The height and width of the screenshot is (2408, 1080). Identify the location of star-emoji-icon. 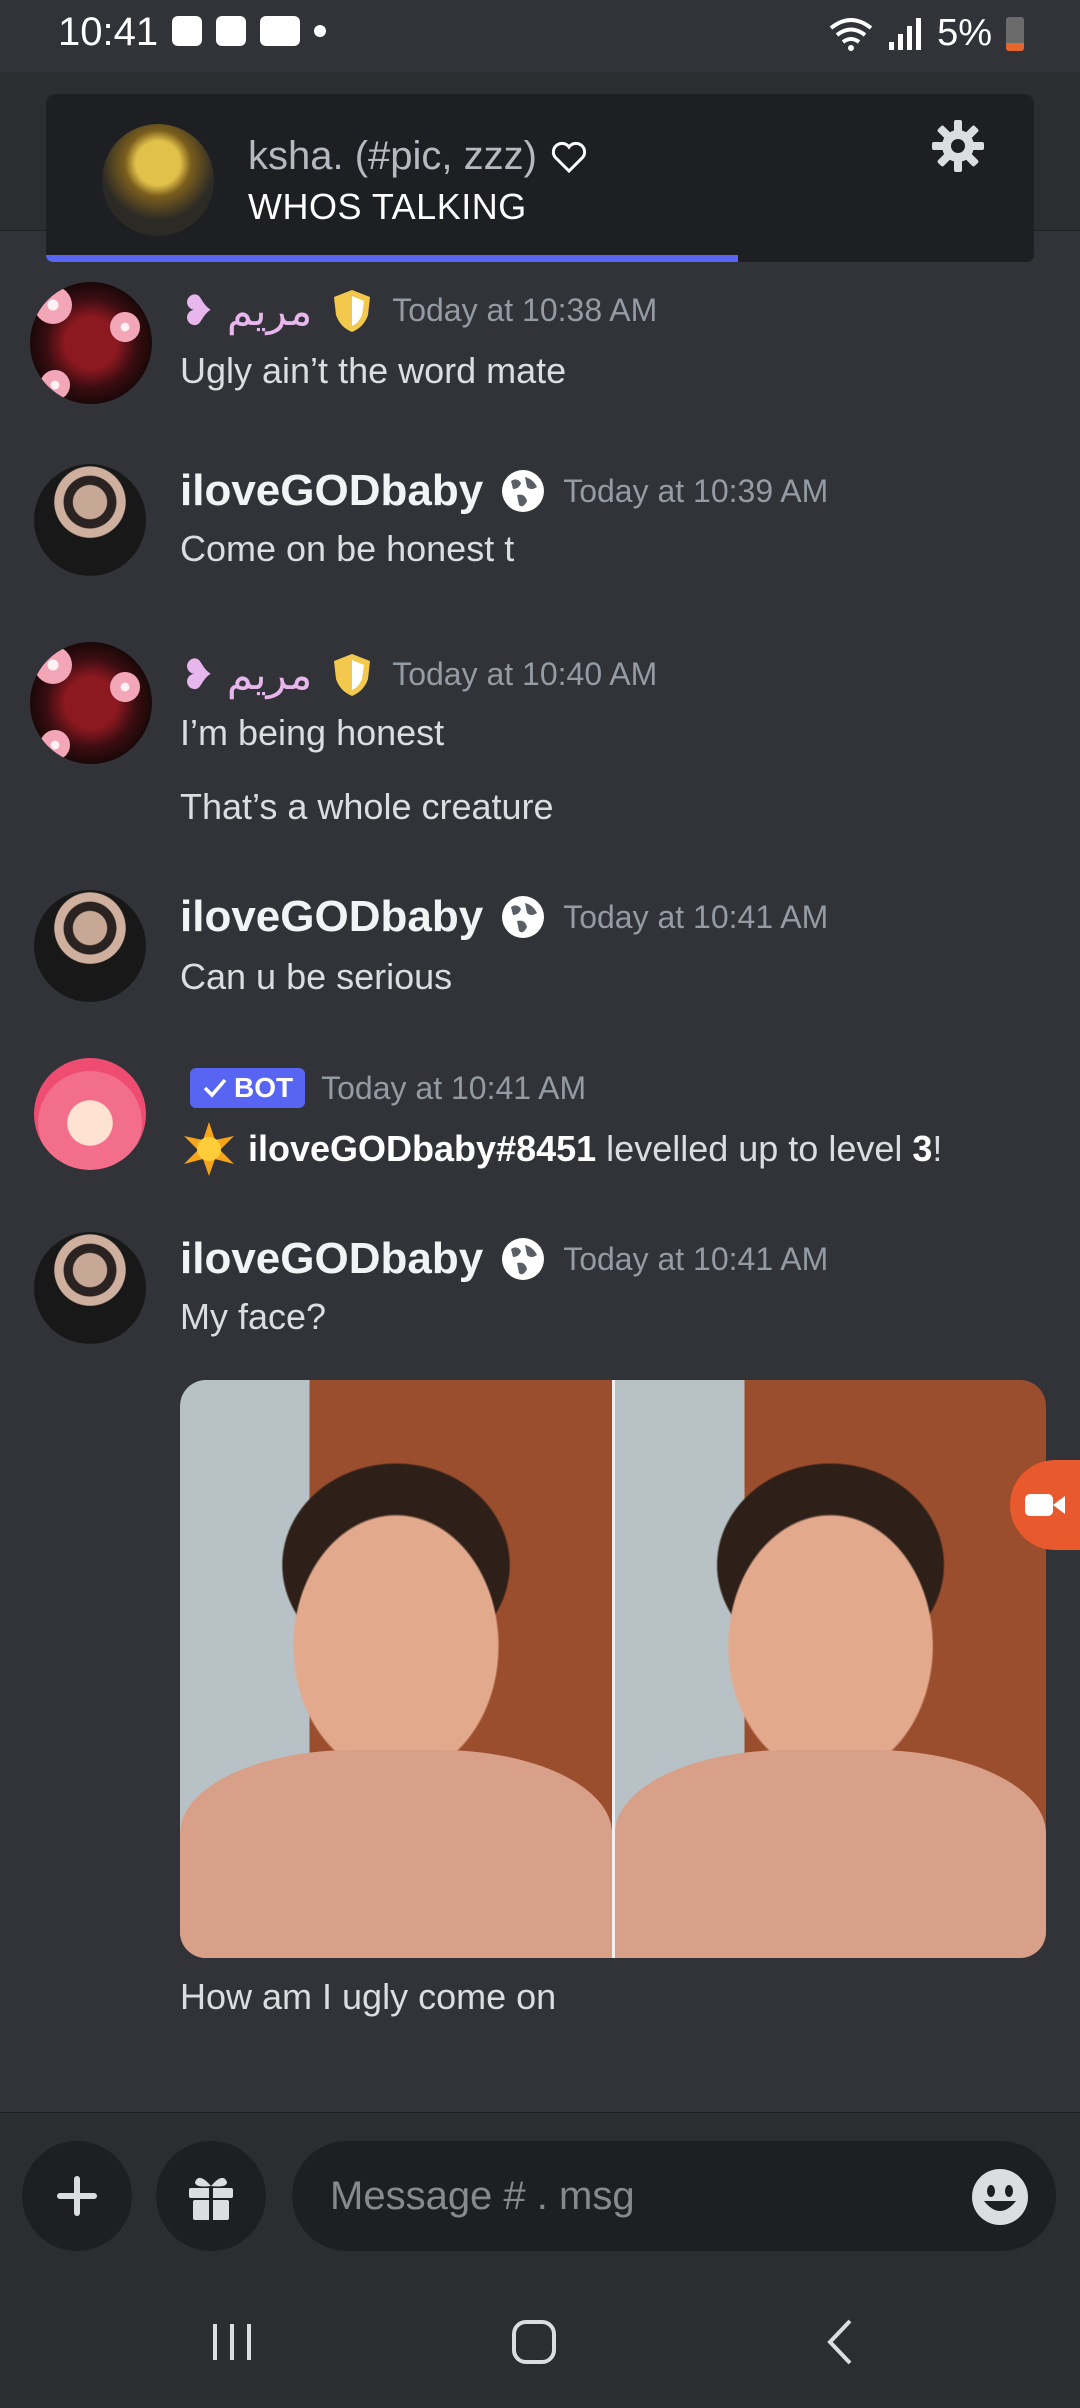
(209, 1149).